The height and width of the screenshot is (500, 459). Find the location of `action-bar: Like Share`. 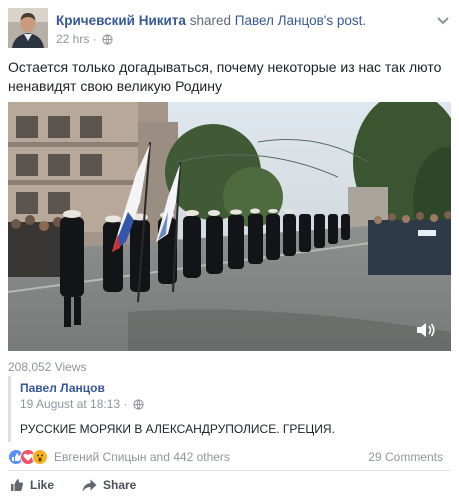

action-bar: Like Share is located at coordinates (229, 487).